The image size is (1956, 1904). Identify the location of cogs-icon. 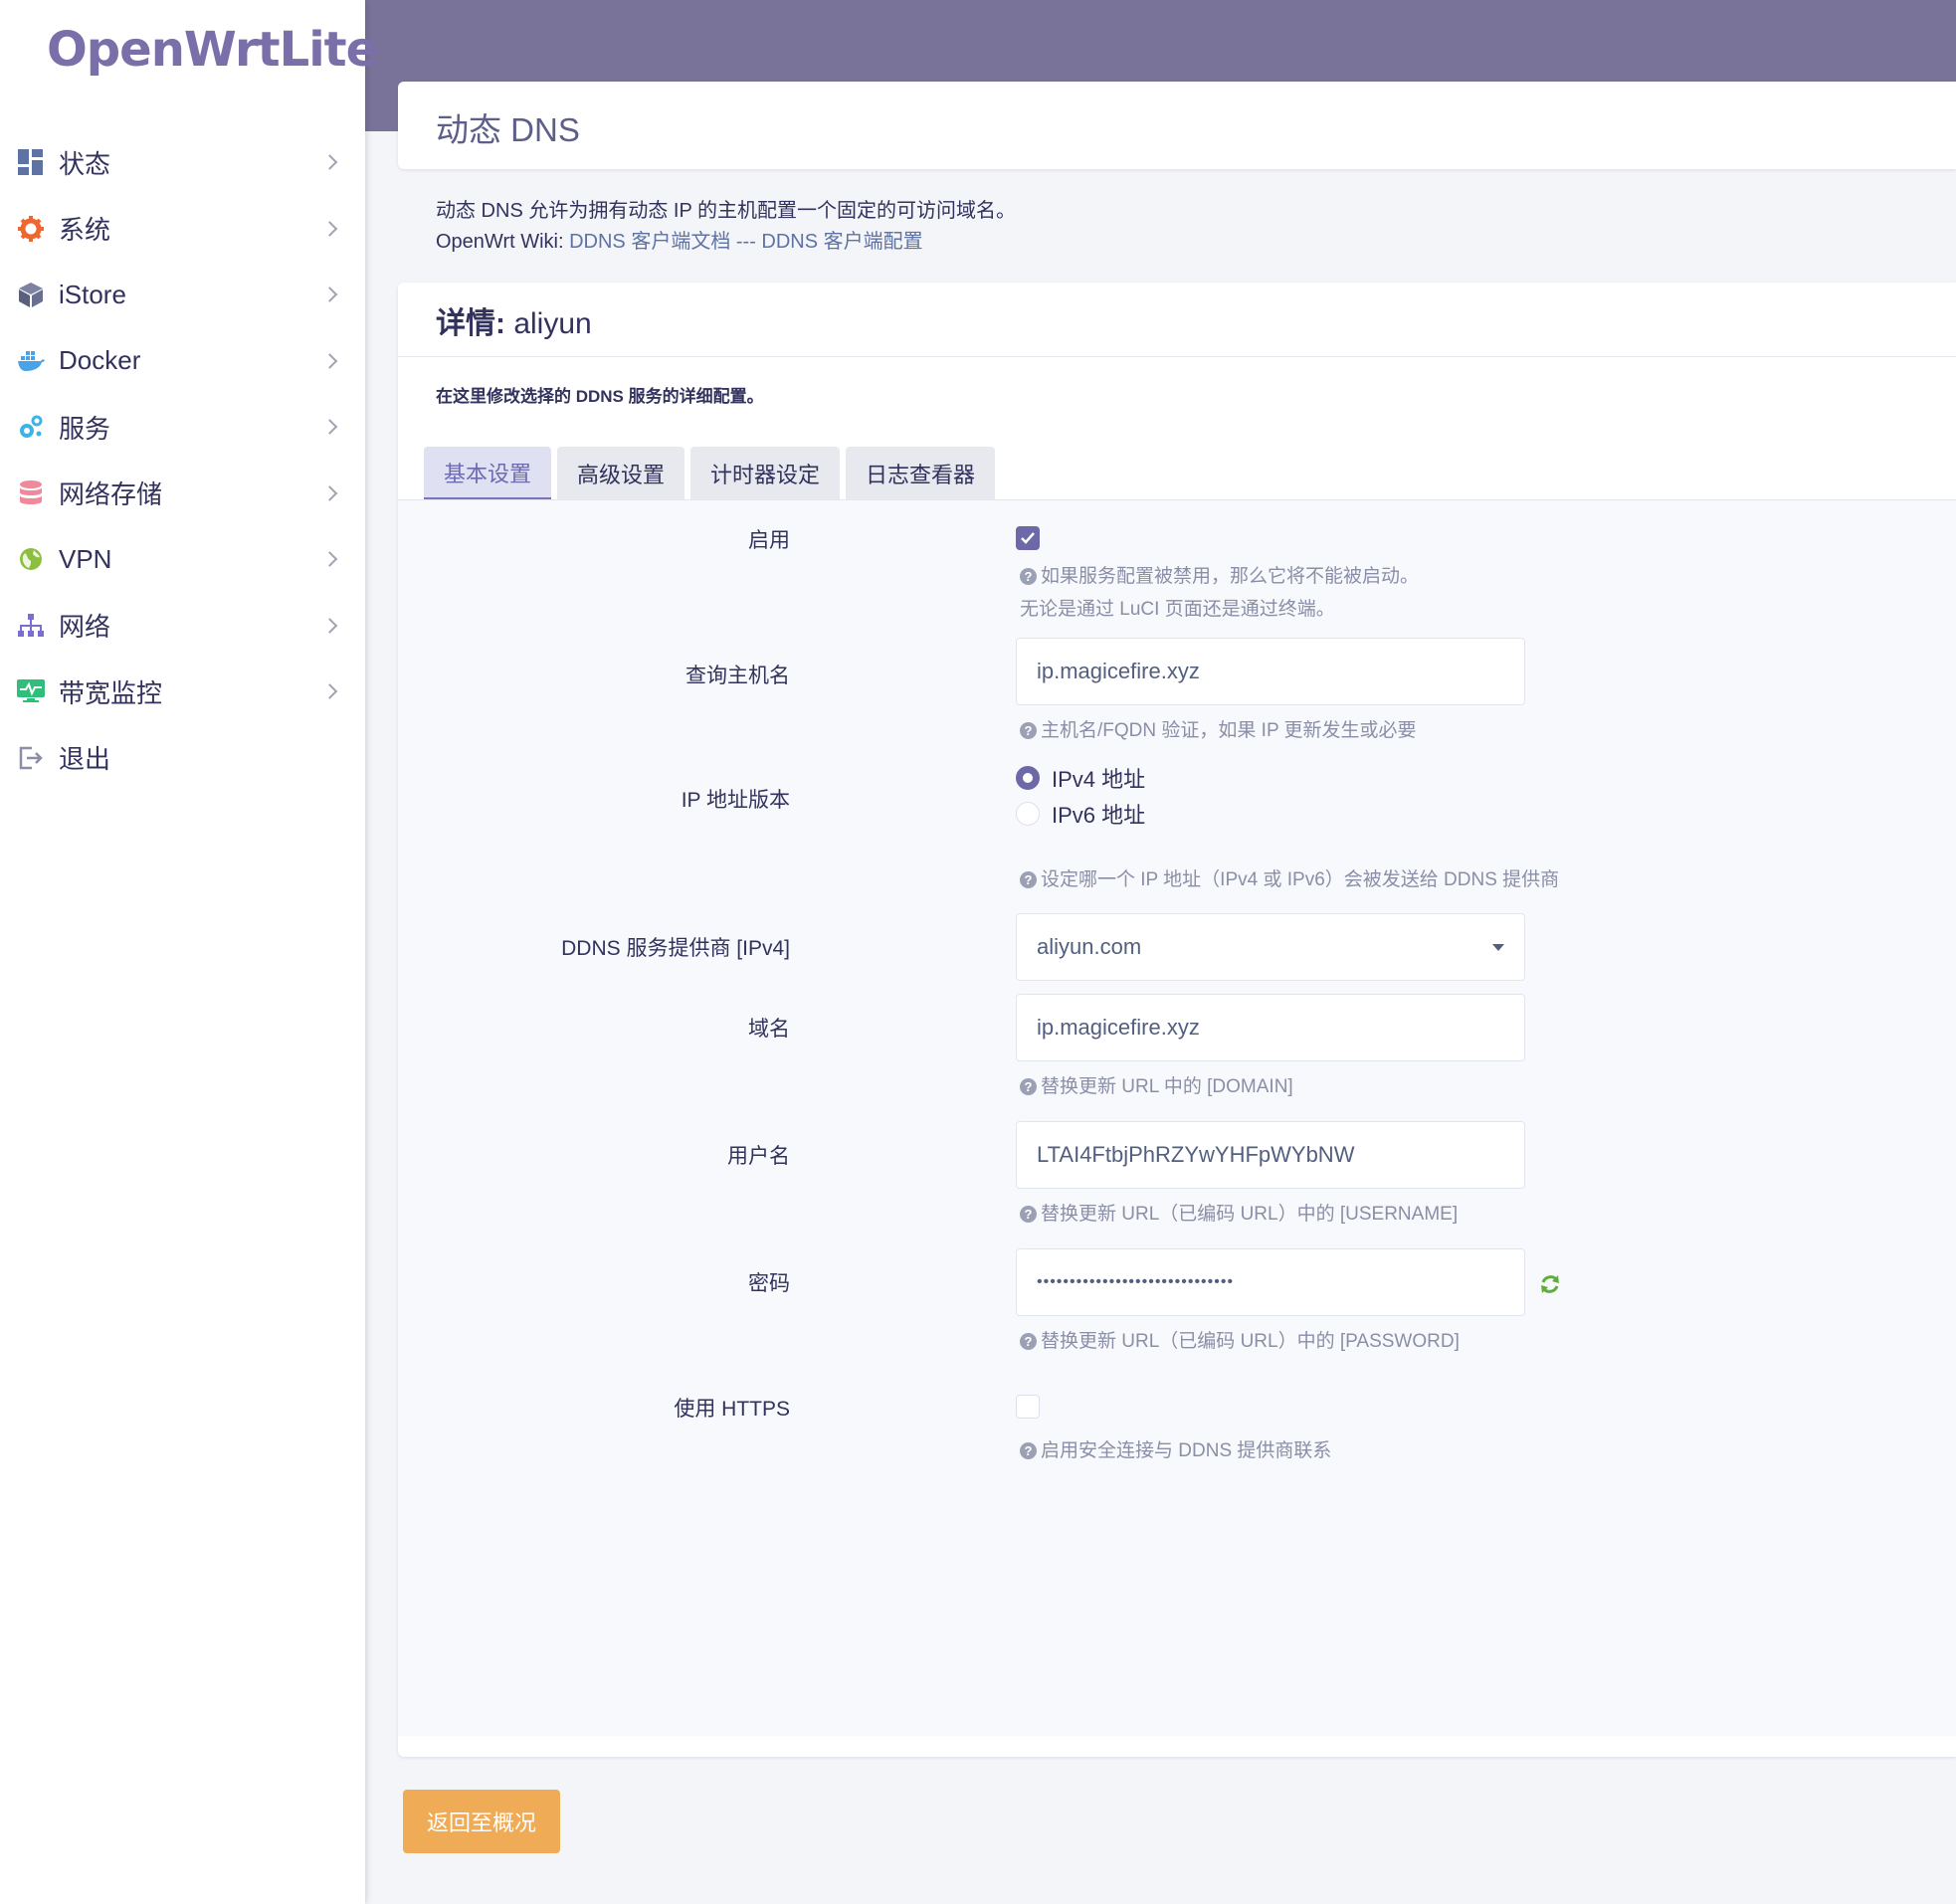
(31, 427).